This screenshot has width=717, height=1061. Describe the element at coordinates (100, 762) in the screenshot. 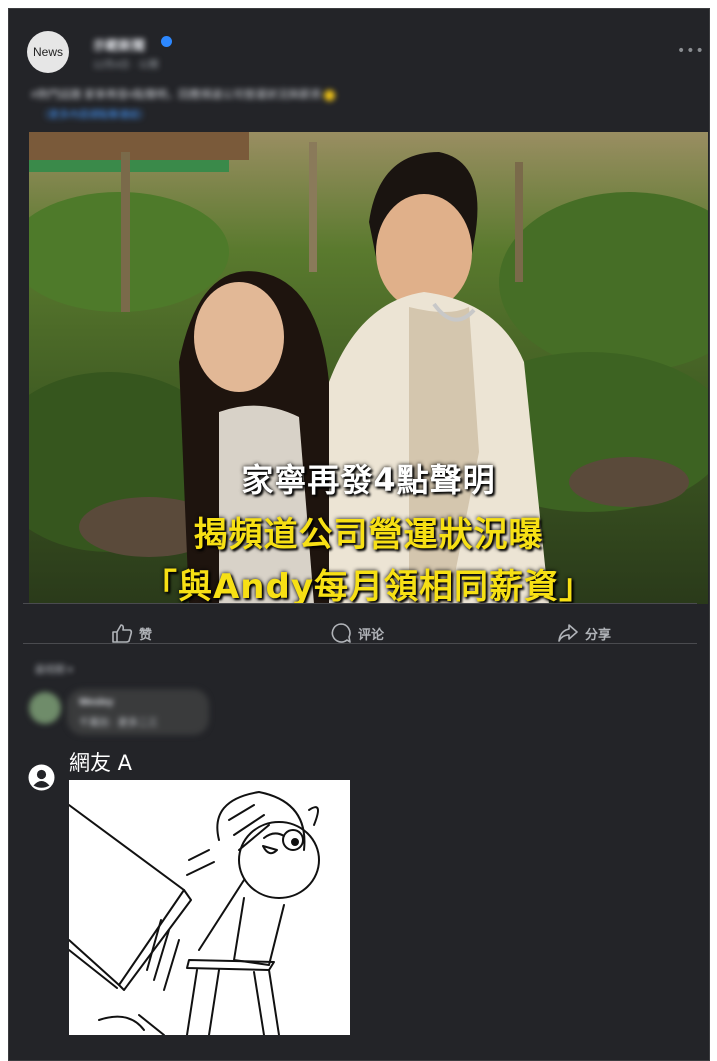

I see `netizen-name: 網友 A` at that location.